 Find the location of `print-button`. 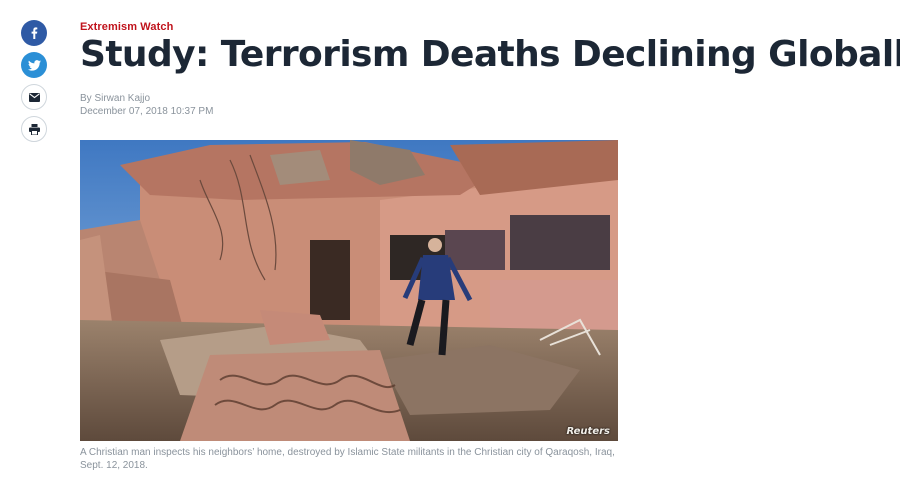

print-button is located at coordinates (34, 129).